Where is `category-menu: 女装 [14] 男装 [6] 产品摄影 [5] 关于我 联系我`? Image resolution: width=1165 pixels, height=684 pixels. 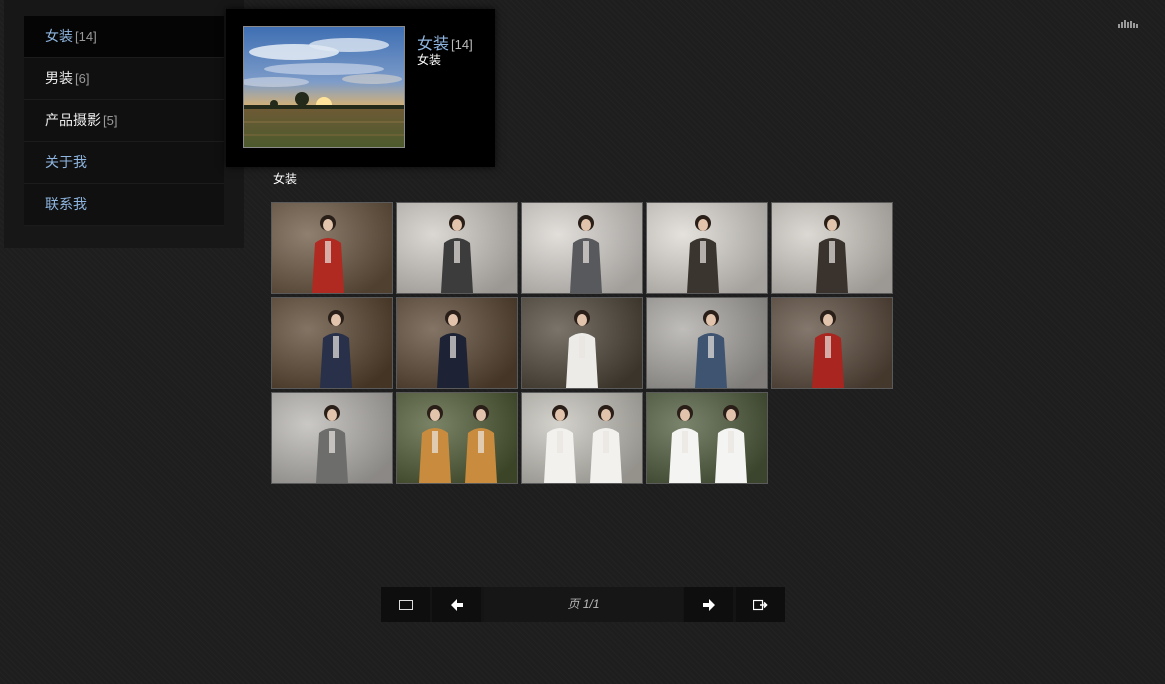 category-menu: 女装 [14] 男装 [6] 产品摄影 [5] 关于我 联系我 is located at coordinates (124, 121).